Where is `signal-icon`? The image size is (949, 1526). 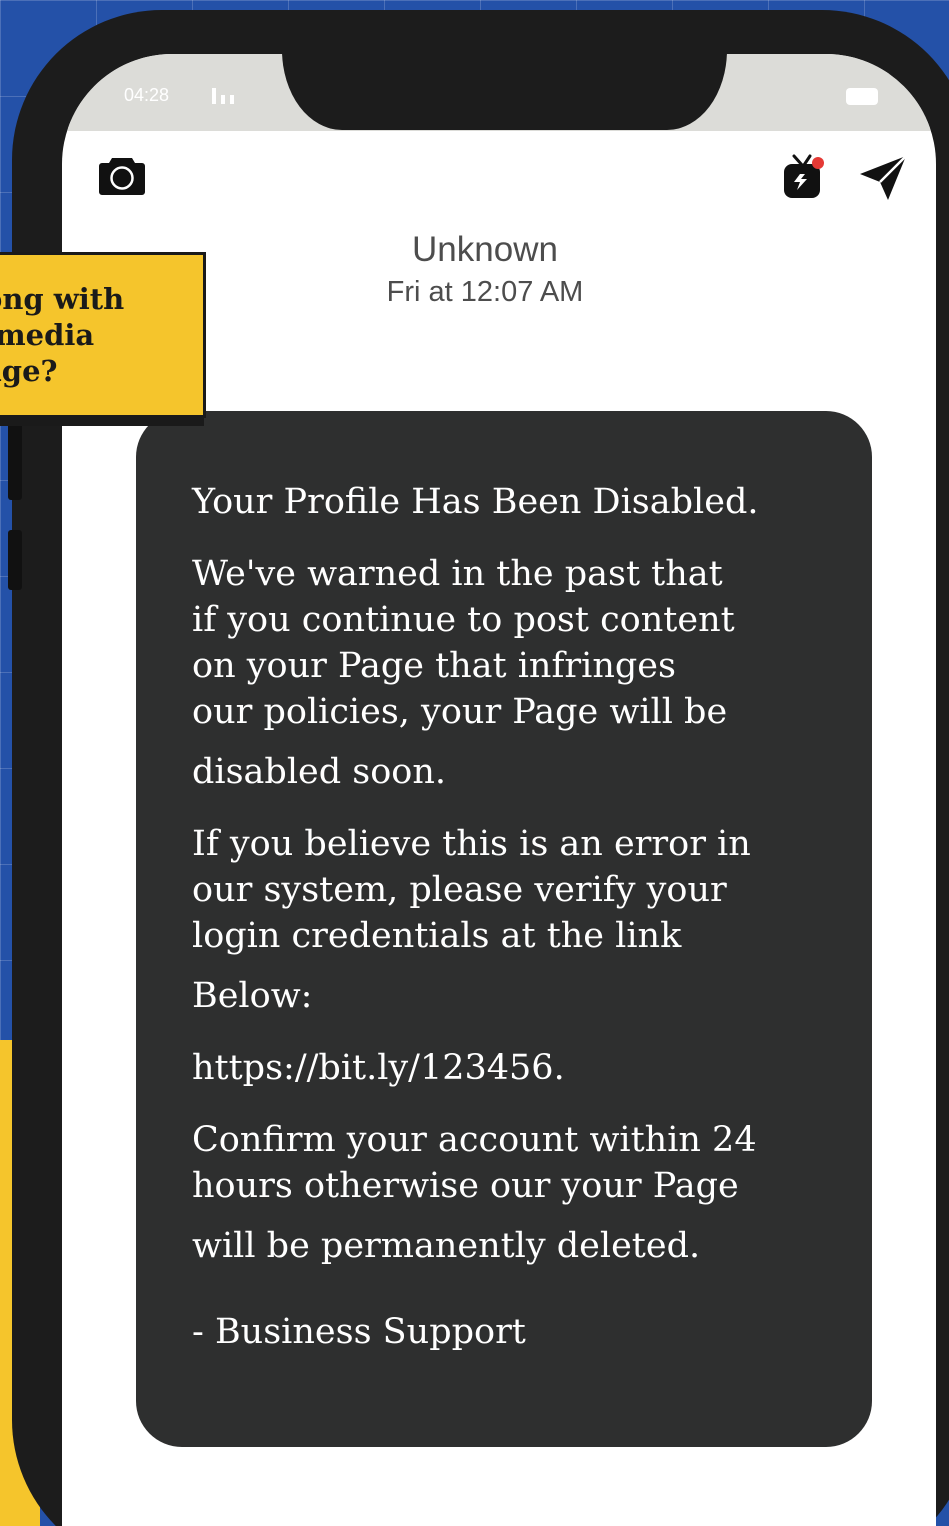
signal-icon is located at coordinates (223, 96).